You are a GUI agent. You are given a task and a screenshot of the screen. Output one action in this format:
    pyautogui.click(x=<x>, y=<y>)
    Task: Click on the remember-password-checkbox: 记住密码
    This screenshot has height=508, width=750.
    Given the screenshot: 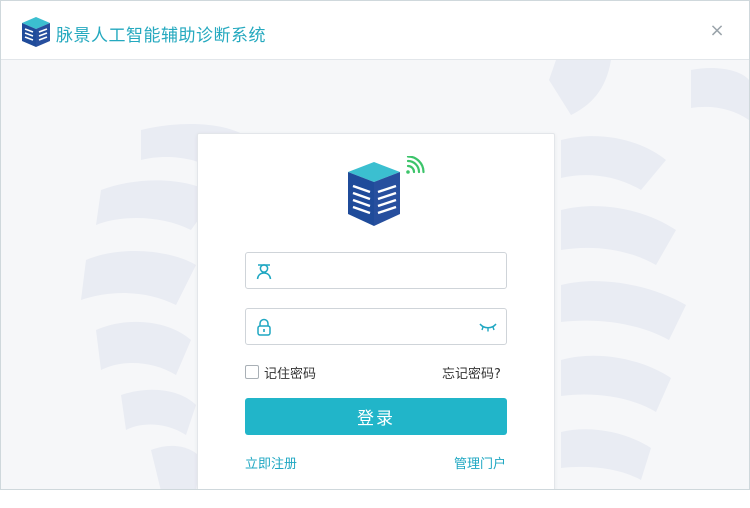 What is the action you would take?
    pyautogui.click(x=281, y=373)
    